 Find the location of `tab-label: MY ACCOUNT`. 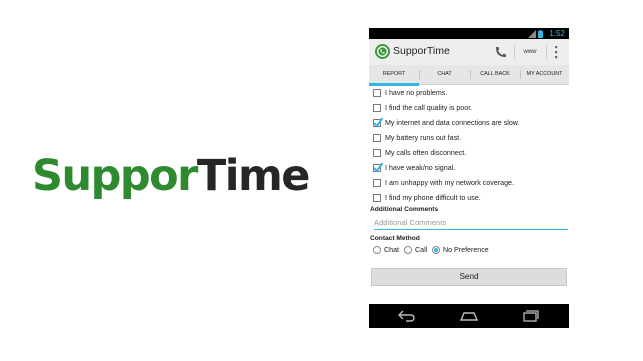

tab-label: MY ACCOUNT is located at coordinates (544, 74).